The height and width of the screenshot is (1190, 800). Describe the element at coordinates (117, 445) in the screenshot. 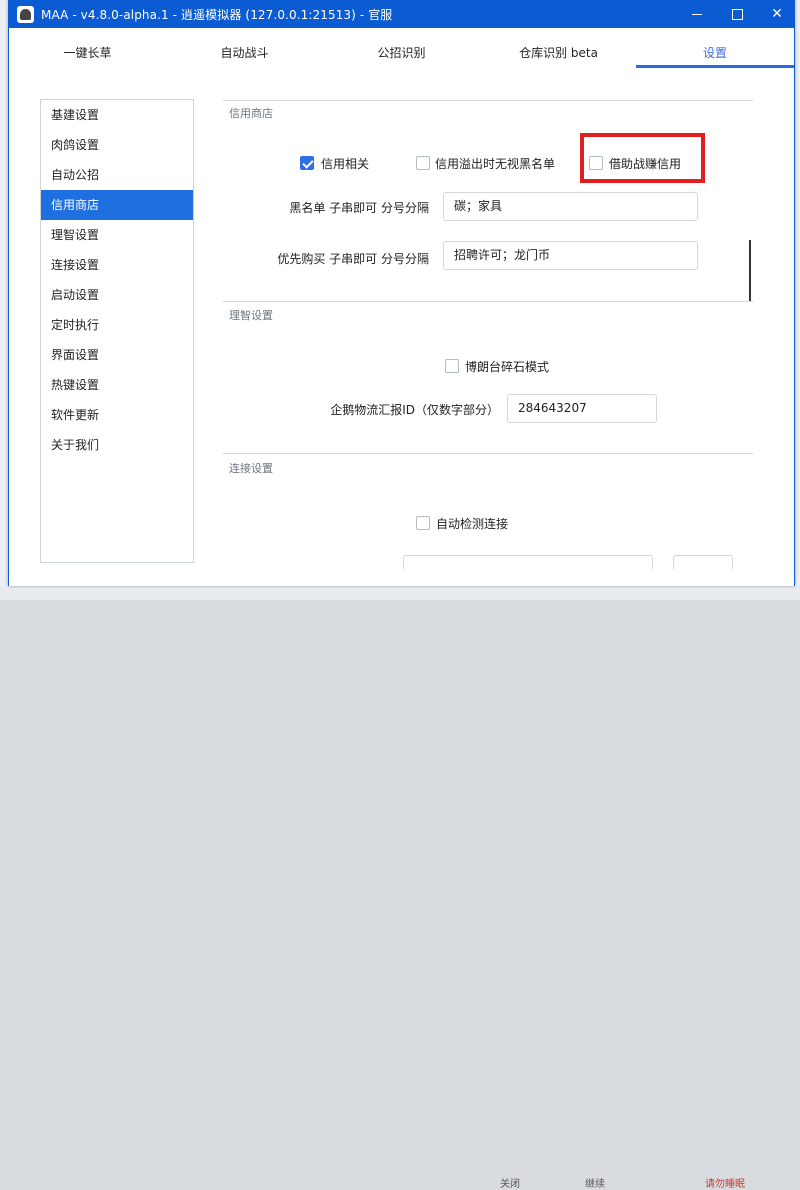

I see `sidebar-item-about: 关于我们` at that location.